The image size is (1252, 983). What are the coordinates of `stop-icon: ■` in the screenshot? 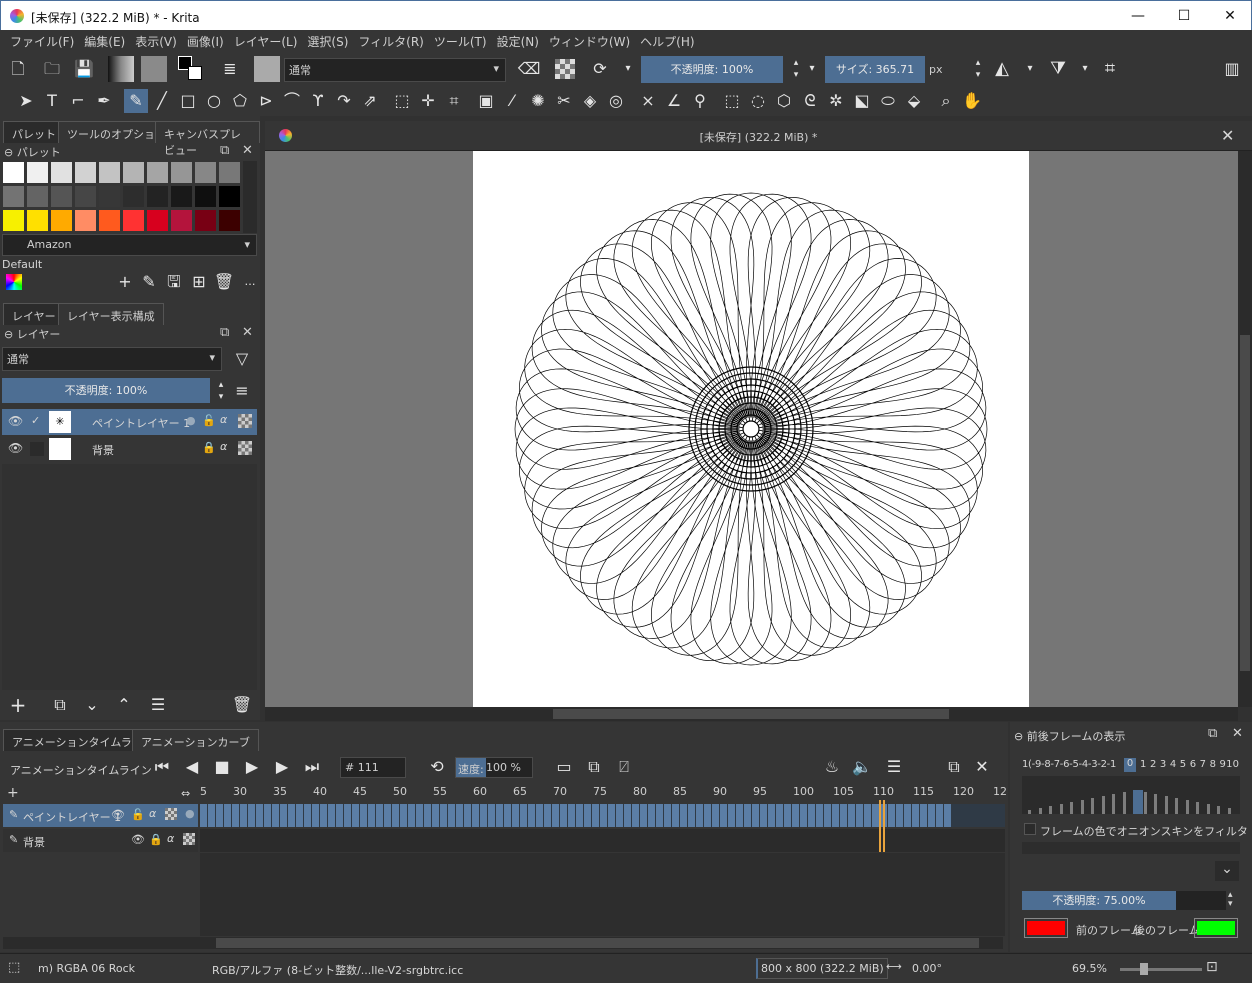 It's located at (222, 767).